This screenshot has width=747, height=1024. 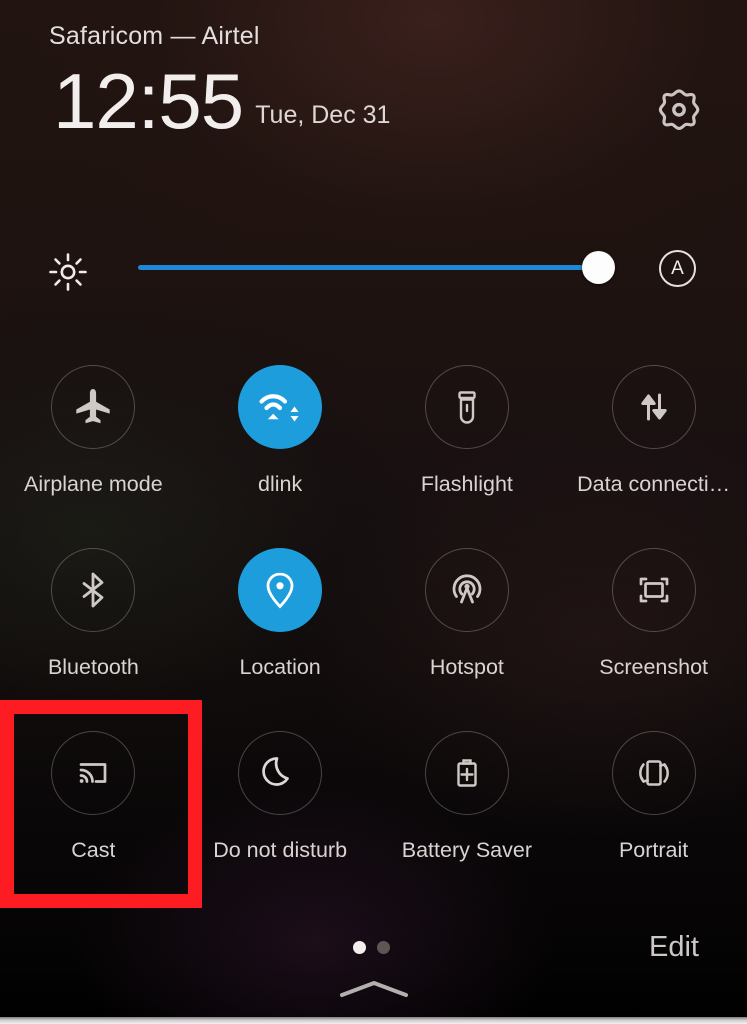 What do you see at coordinates (466, 484) in the screenshot?
I see `tile-label: Flashlight` at bounding box center [466, 484].